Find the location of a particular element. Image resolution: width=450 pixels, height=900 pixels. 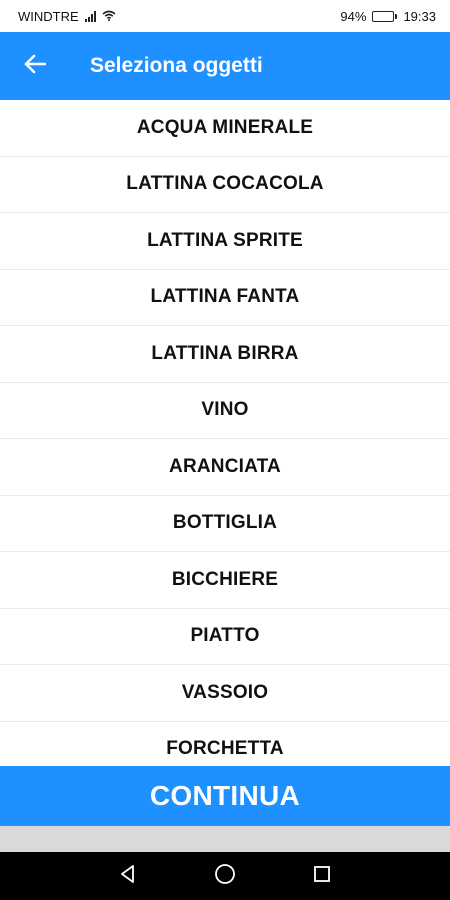

bottom-divider-band is located at coordinates (225, 839).